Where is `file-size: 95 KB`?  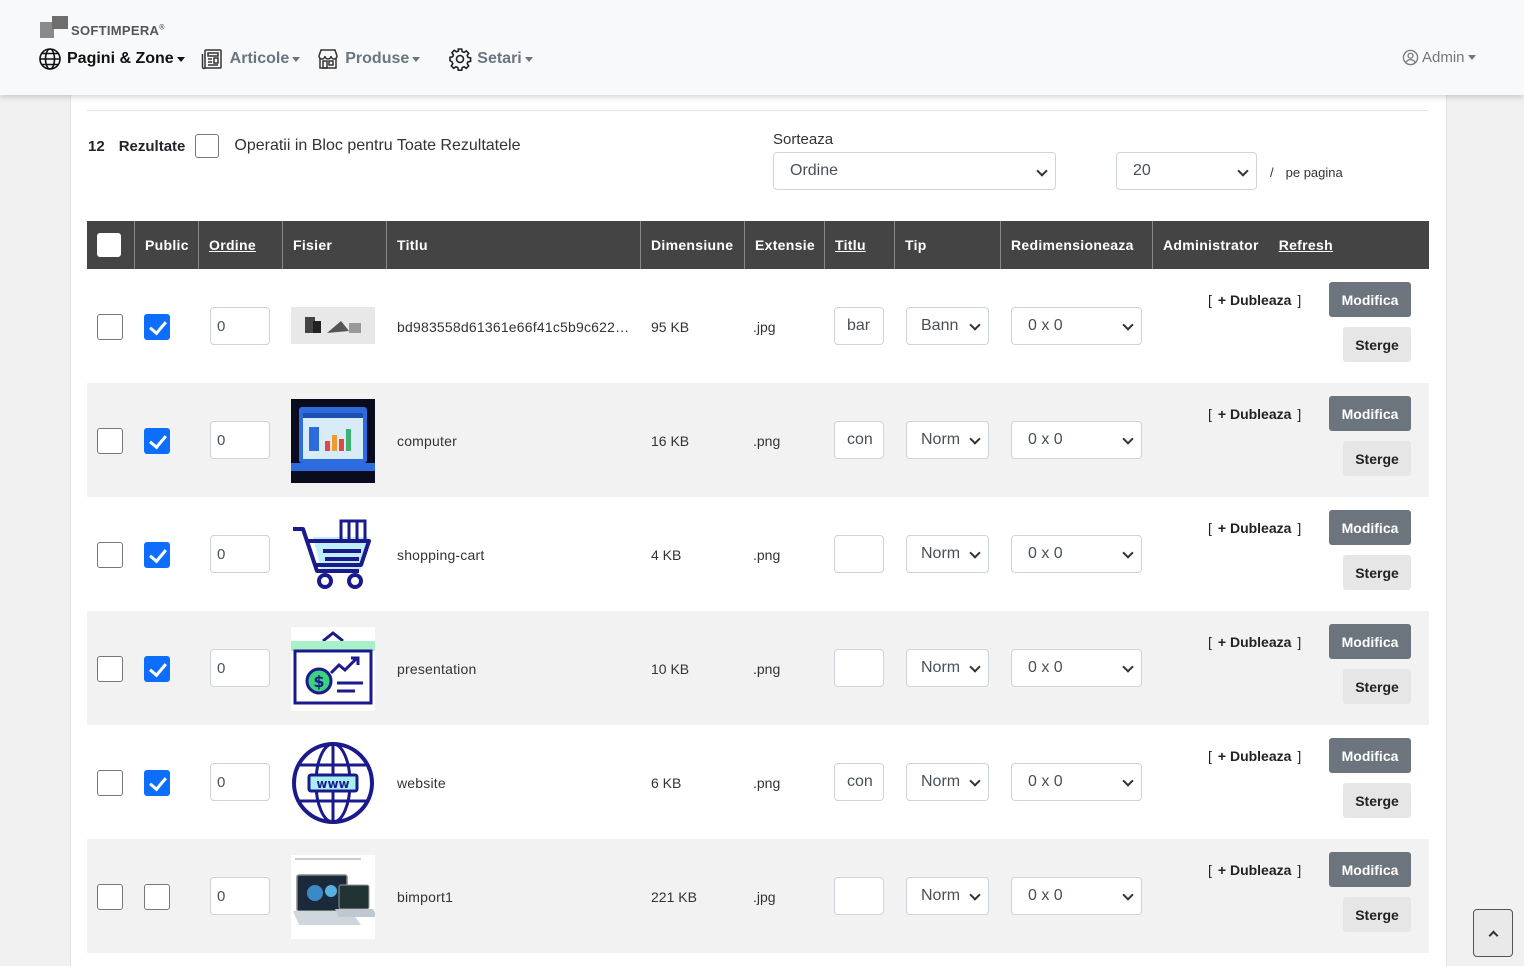
file-size: 95 KB is located at coordinates (670, 327).